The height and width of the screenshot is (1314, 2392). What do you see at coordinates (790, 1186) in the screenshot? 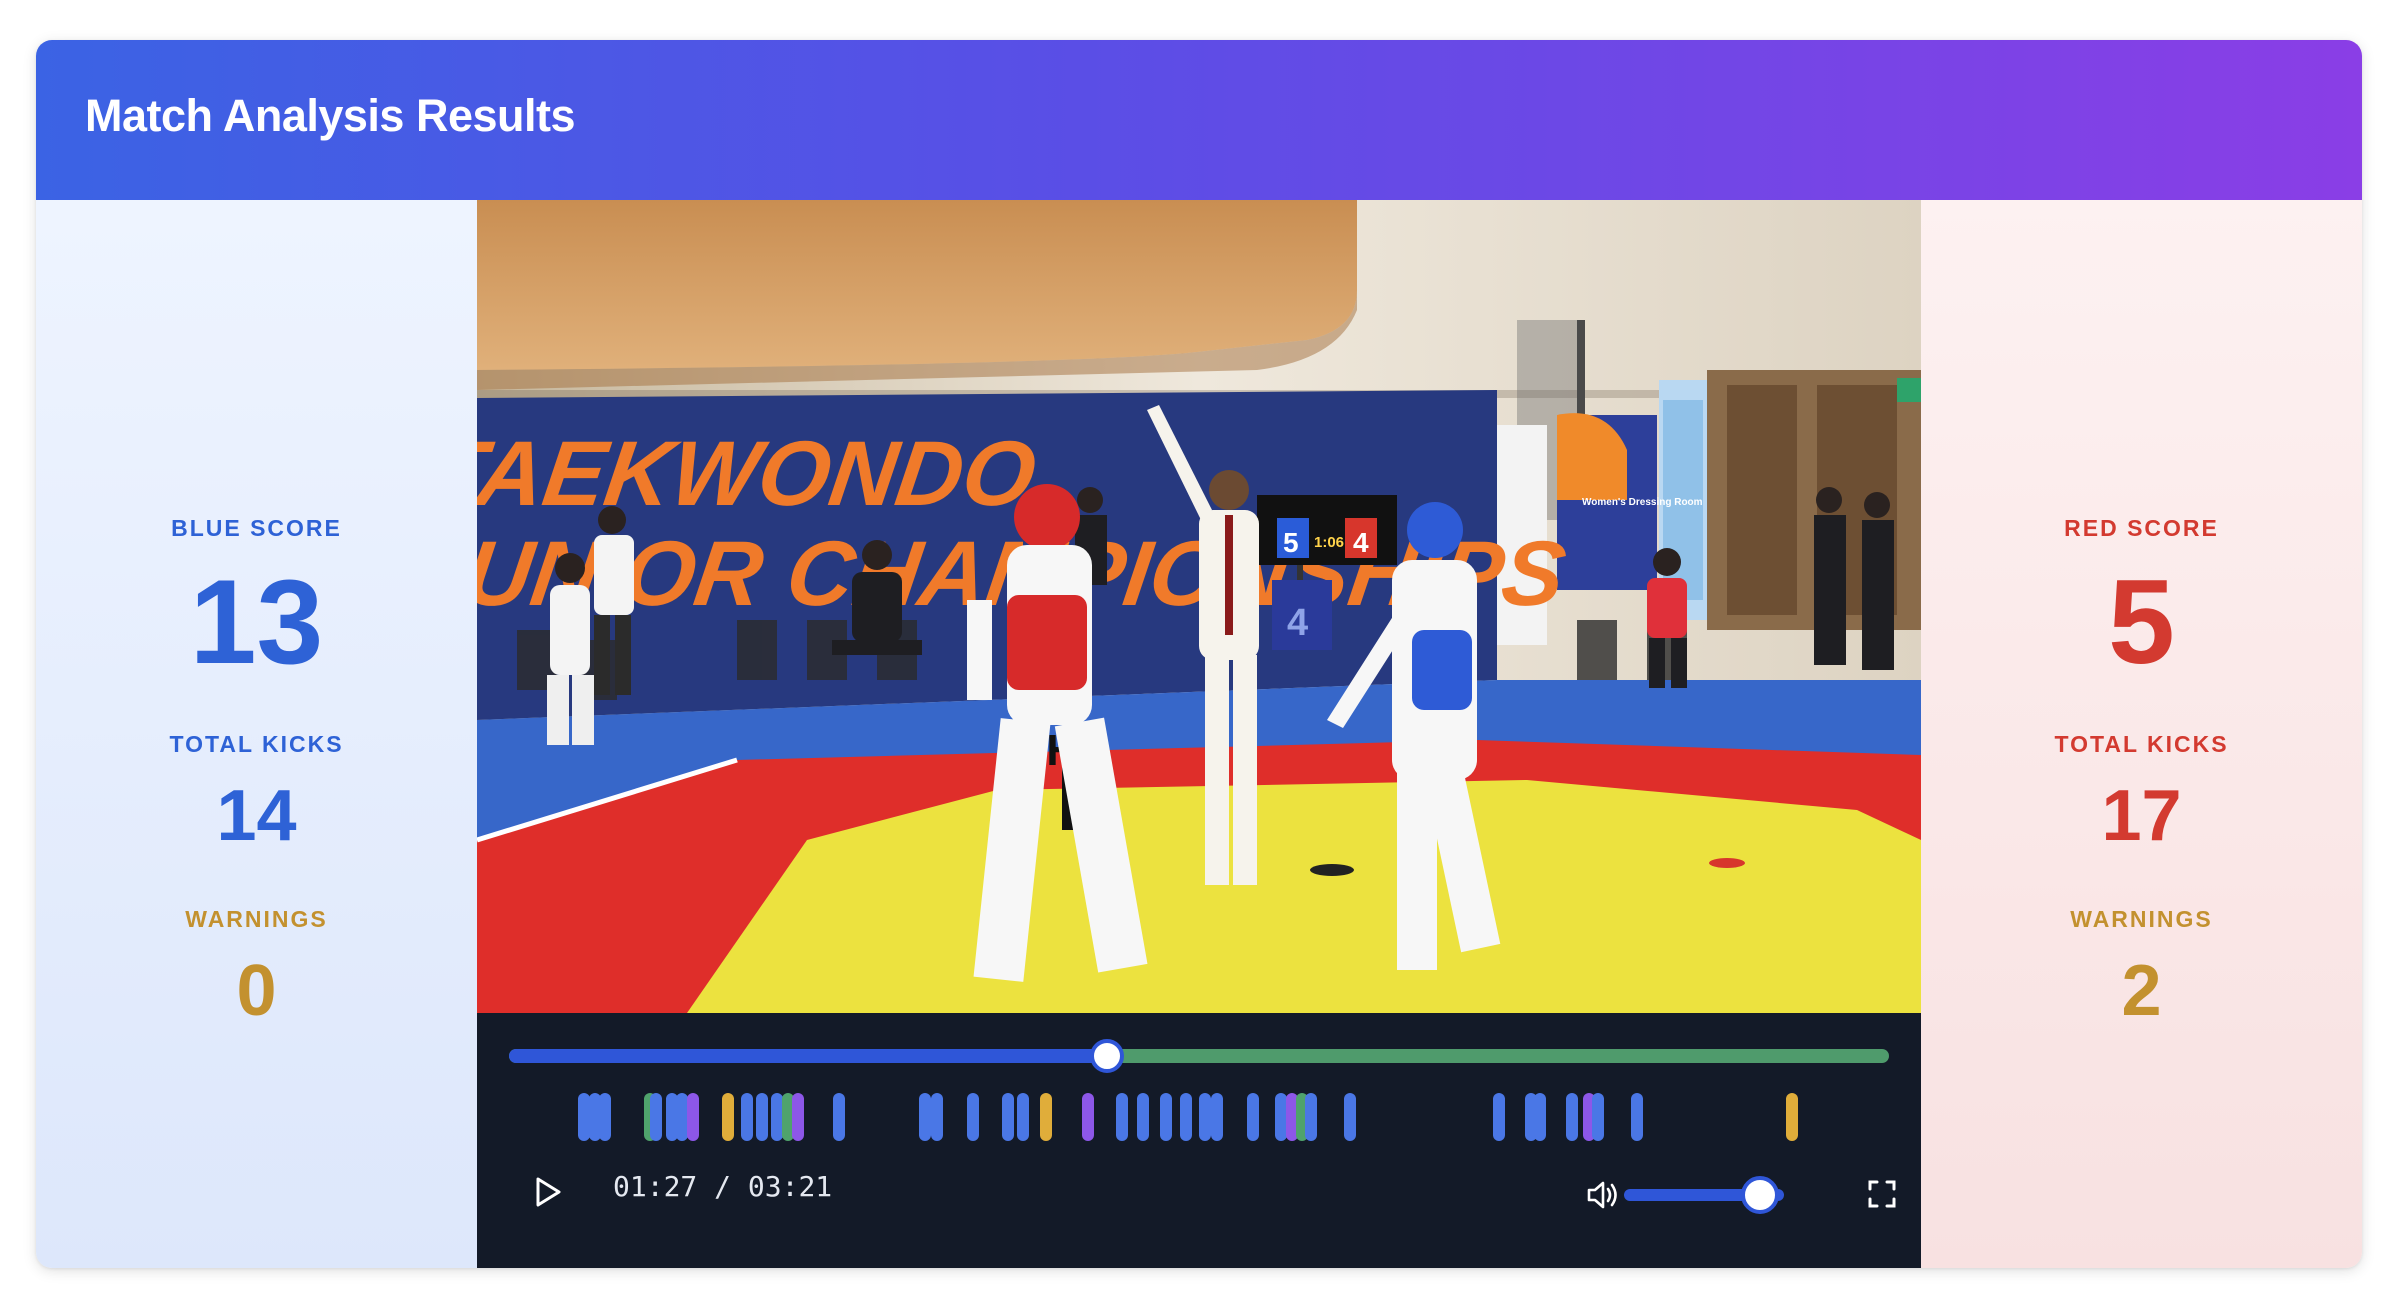
I see `duration-time: 03:21` at bounding box center [790, 1186].